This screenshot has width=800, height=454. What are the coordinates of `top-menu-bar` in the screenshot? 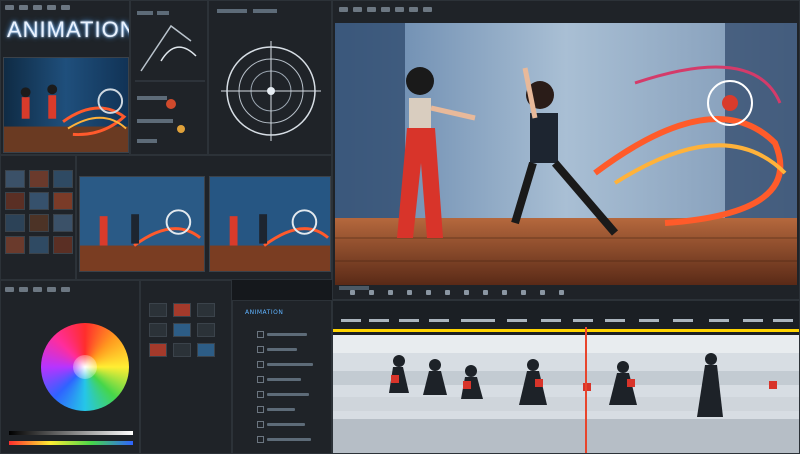 It's located at (37, 7).